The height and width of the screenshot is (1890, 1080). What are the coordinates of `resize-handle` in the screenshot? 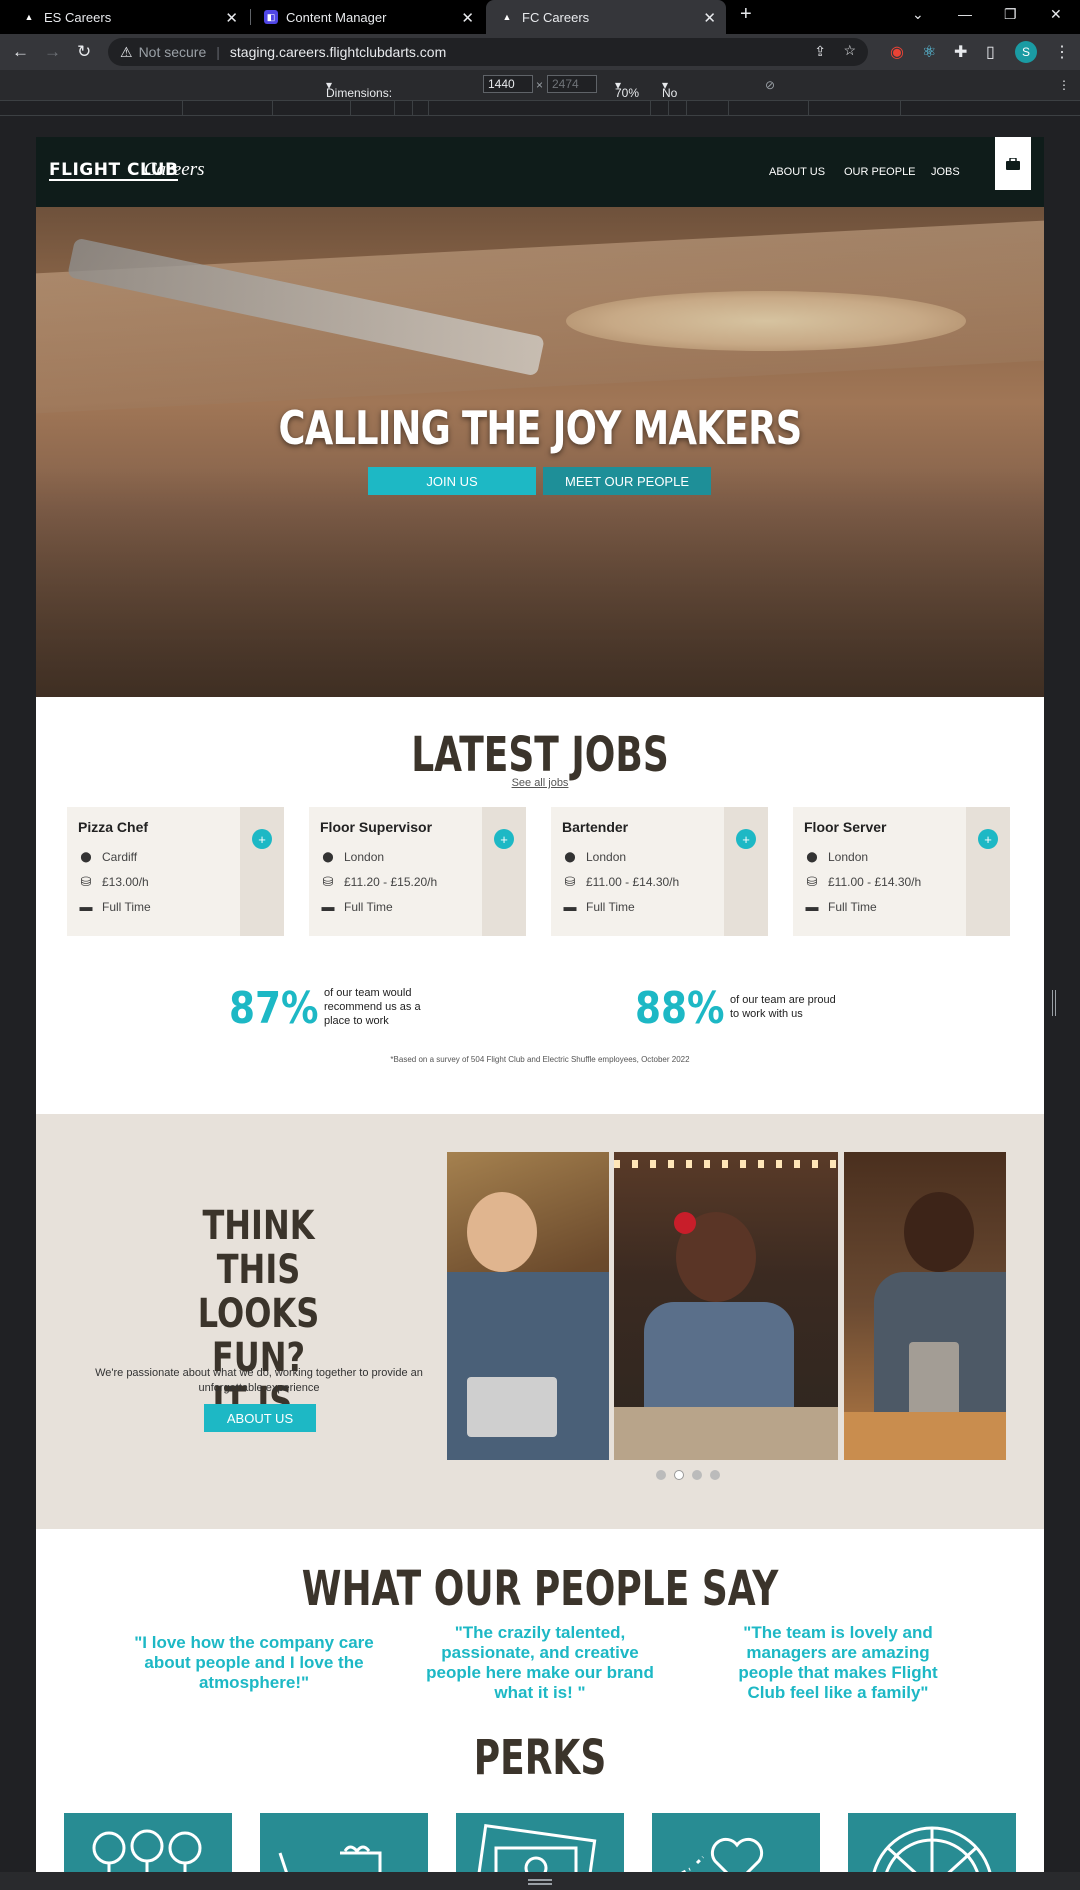 It's located at (540, 1881).